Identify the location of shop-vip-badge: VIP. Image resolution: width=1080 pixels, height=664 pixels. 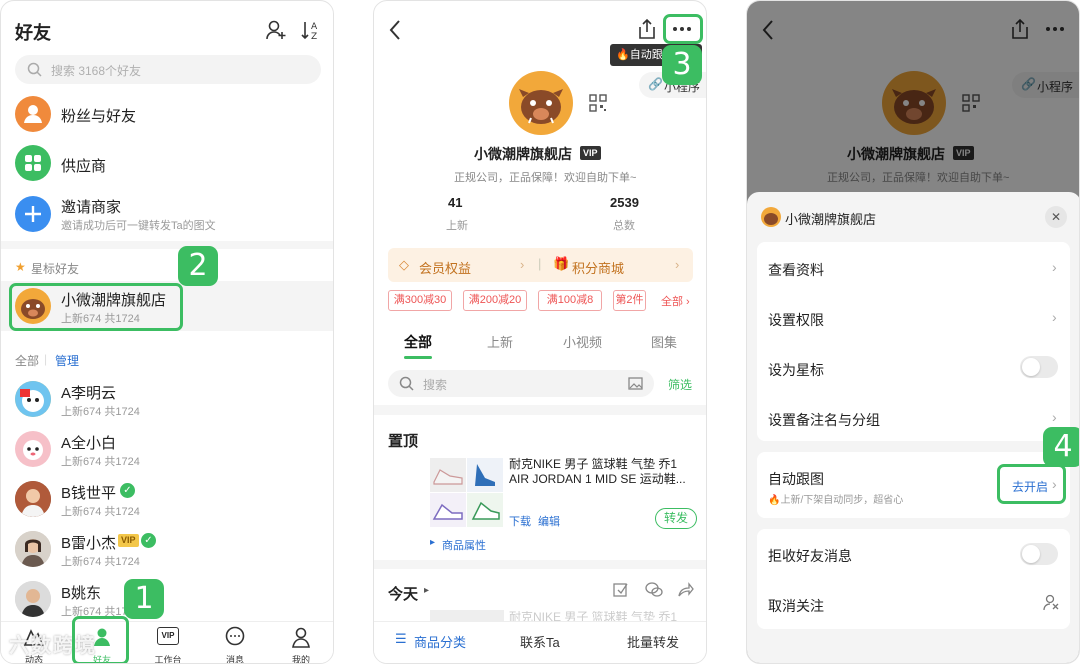
(590, 153).